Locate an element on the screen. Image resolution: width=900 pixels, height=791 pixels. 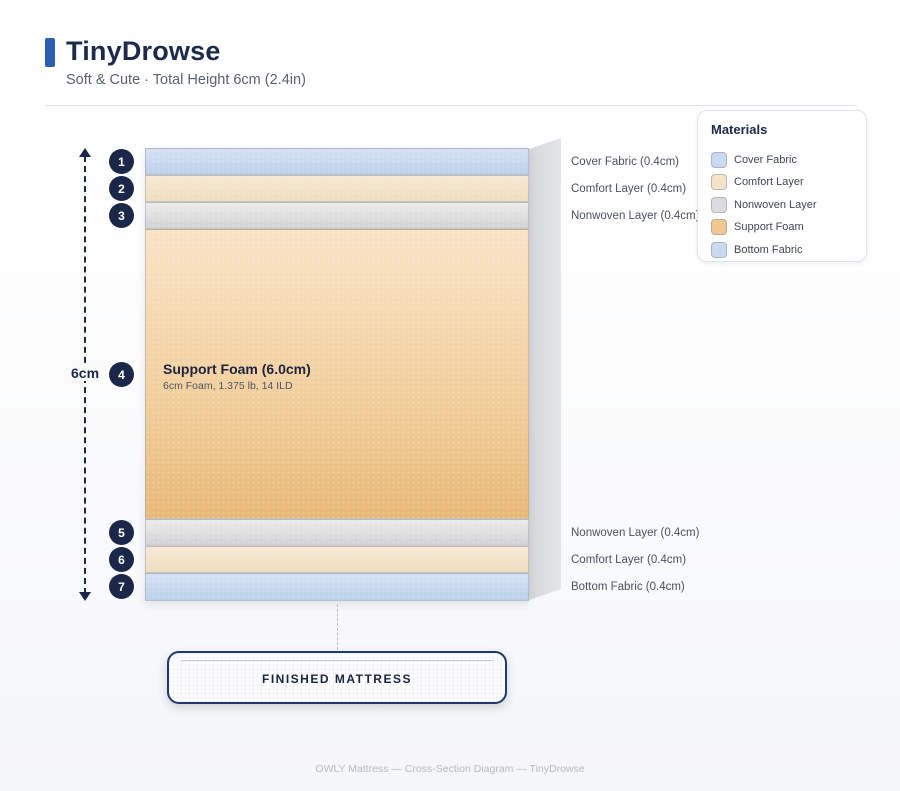
layer-comfort-top is located at coordinates (337, 188).